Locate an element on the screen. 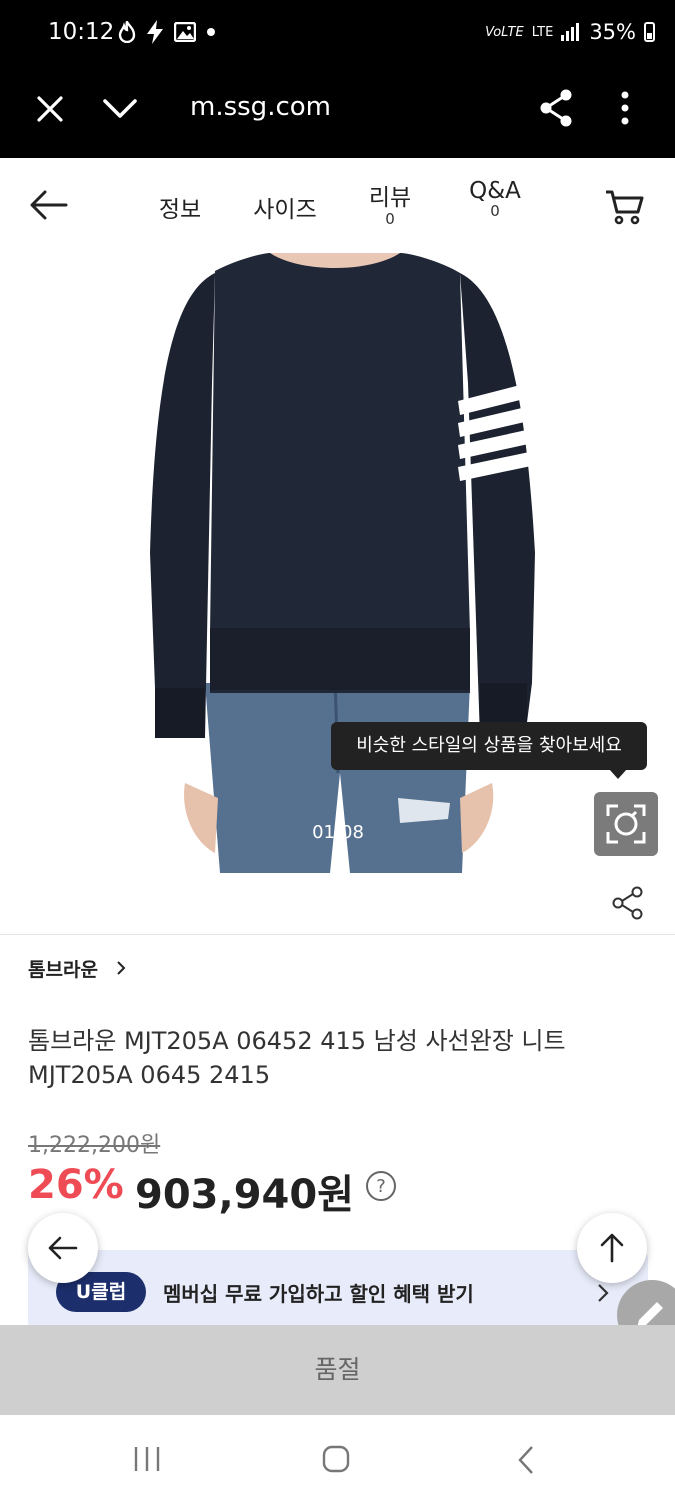 This screenshot has height=1500, width=675. url-text: m.ssg.com is located at coordinates (260, 107).